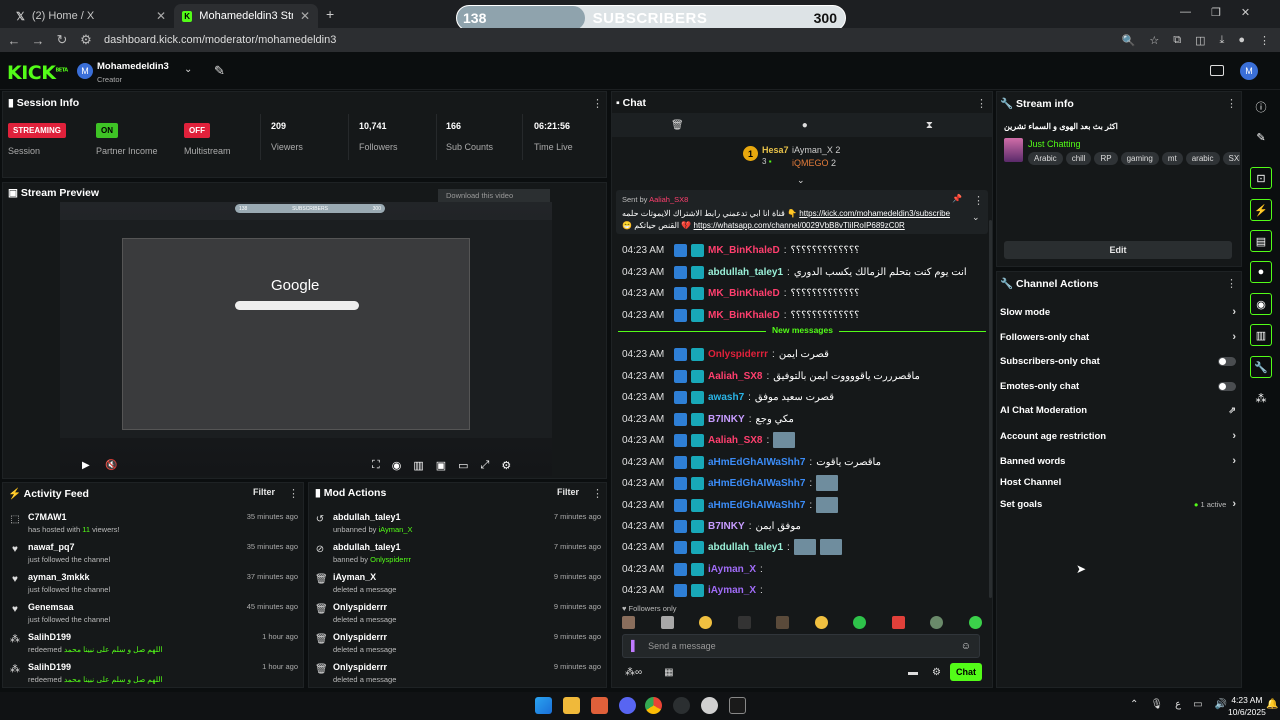  I want to click on microphone-icon: ▌, so click(634, 646).